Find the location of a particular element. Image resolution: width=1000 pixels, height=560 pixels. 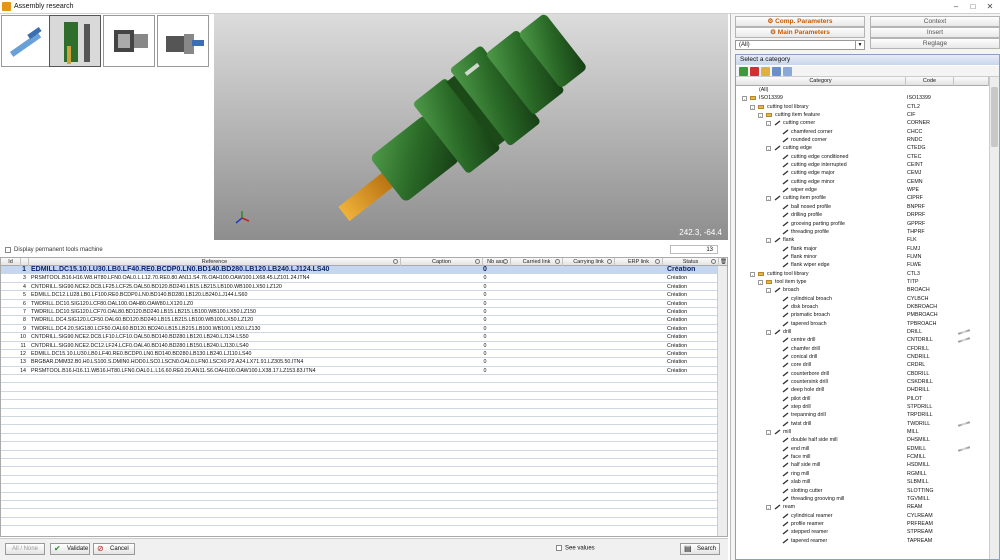

tree-item: cutting edge conditioned CTEC is located at coordinates (862, 157).